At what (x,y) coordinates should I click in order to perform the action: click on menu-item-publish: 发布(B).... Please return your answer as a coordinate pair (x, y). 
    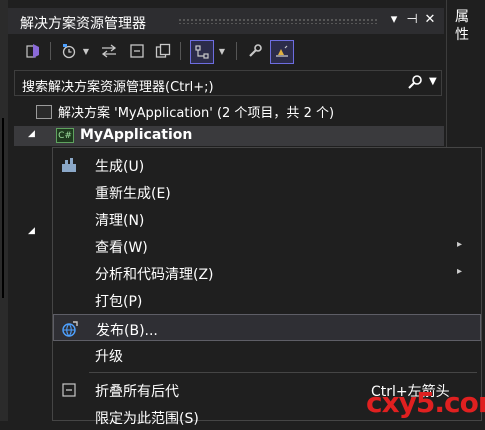
    Looking at the image, I should click on (267, 327).